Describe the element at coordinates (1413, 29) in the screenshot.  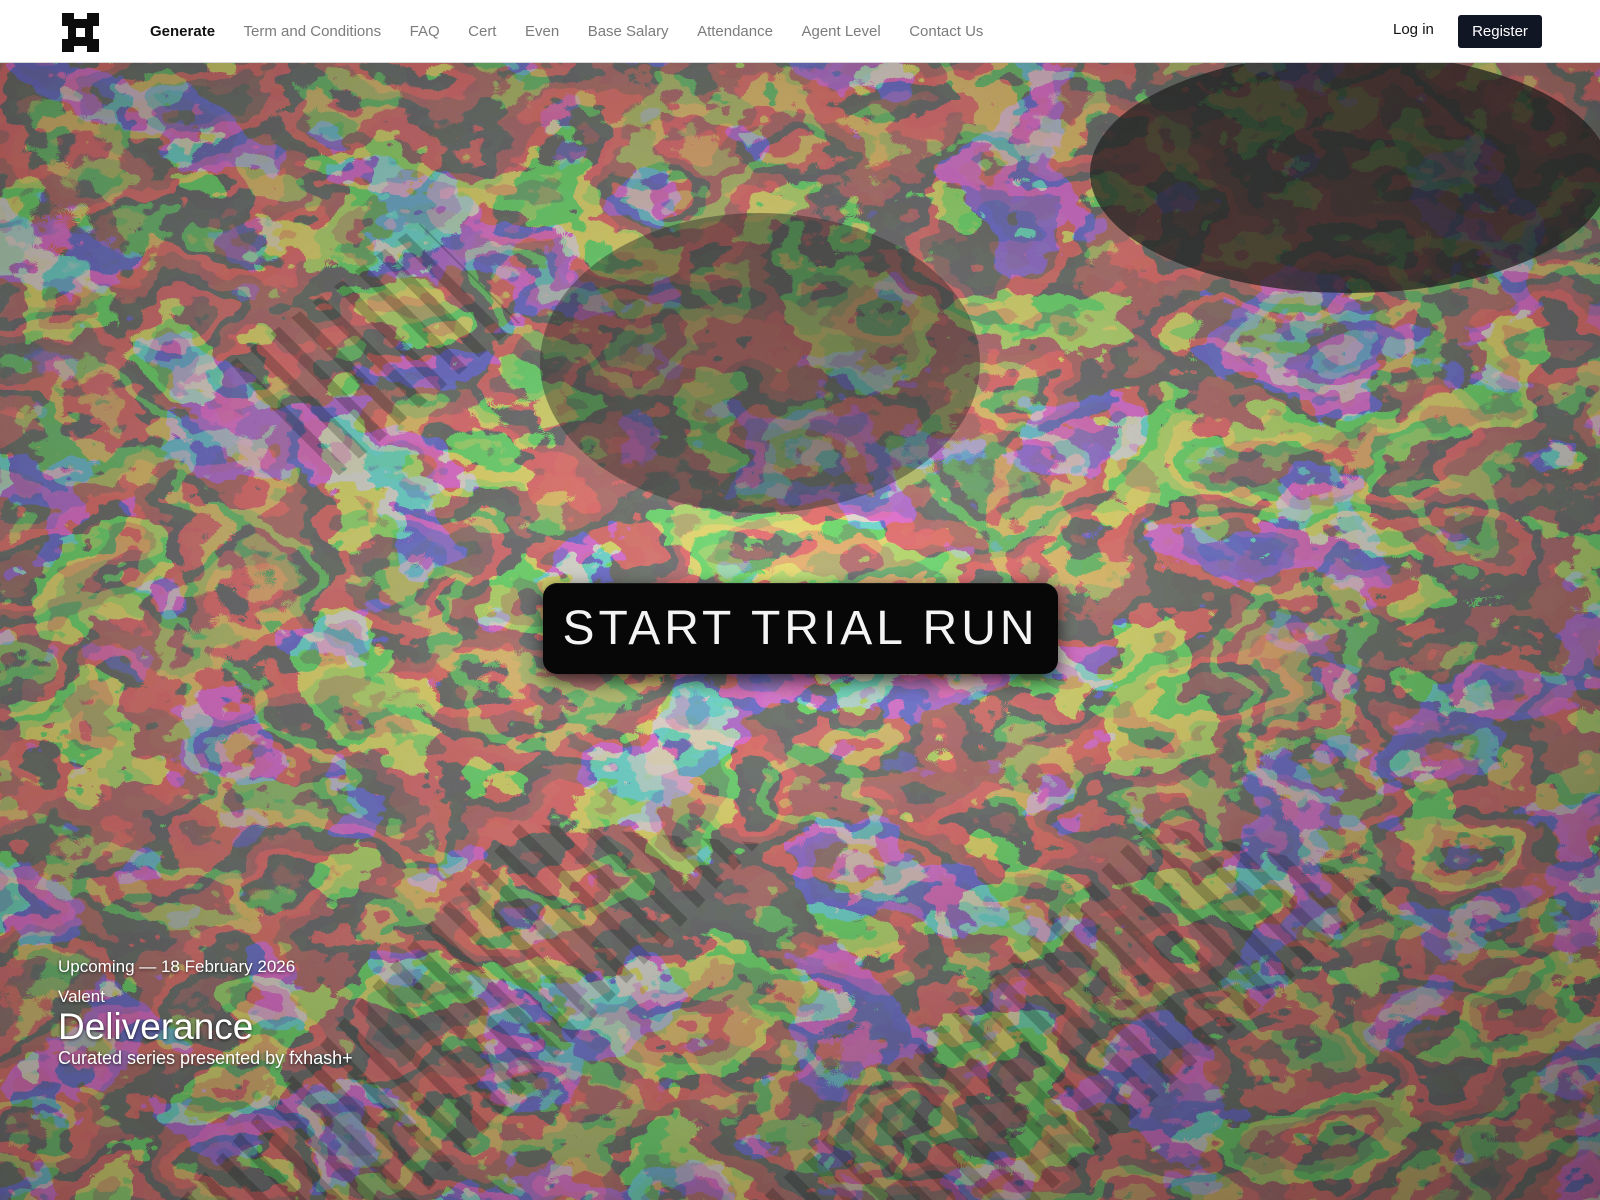
I see `login-link: Log in` at that location.